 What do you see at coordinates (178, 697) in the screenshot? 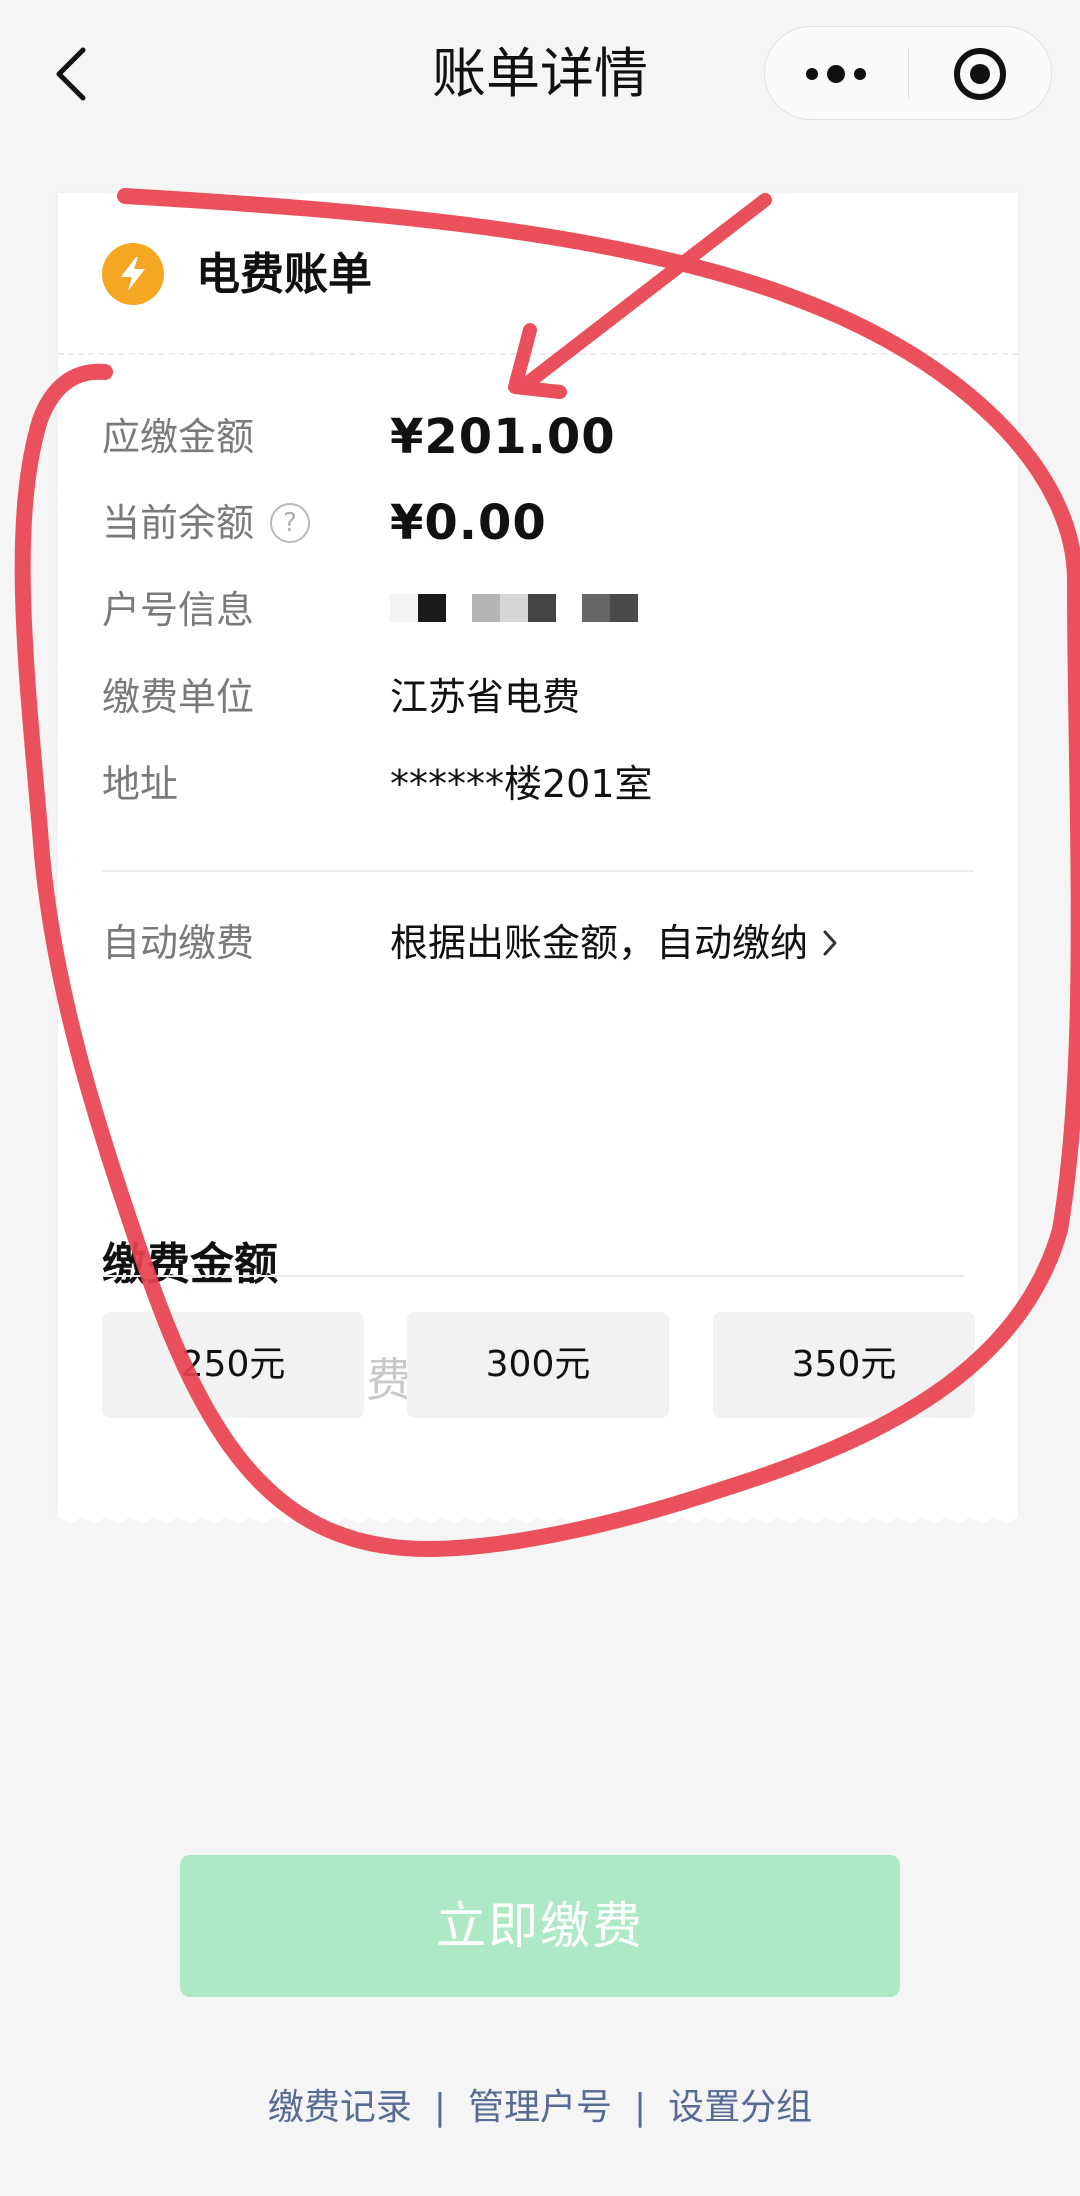
I see `payee-label: 缴费单位` at bounding box center [178, 697].